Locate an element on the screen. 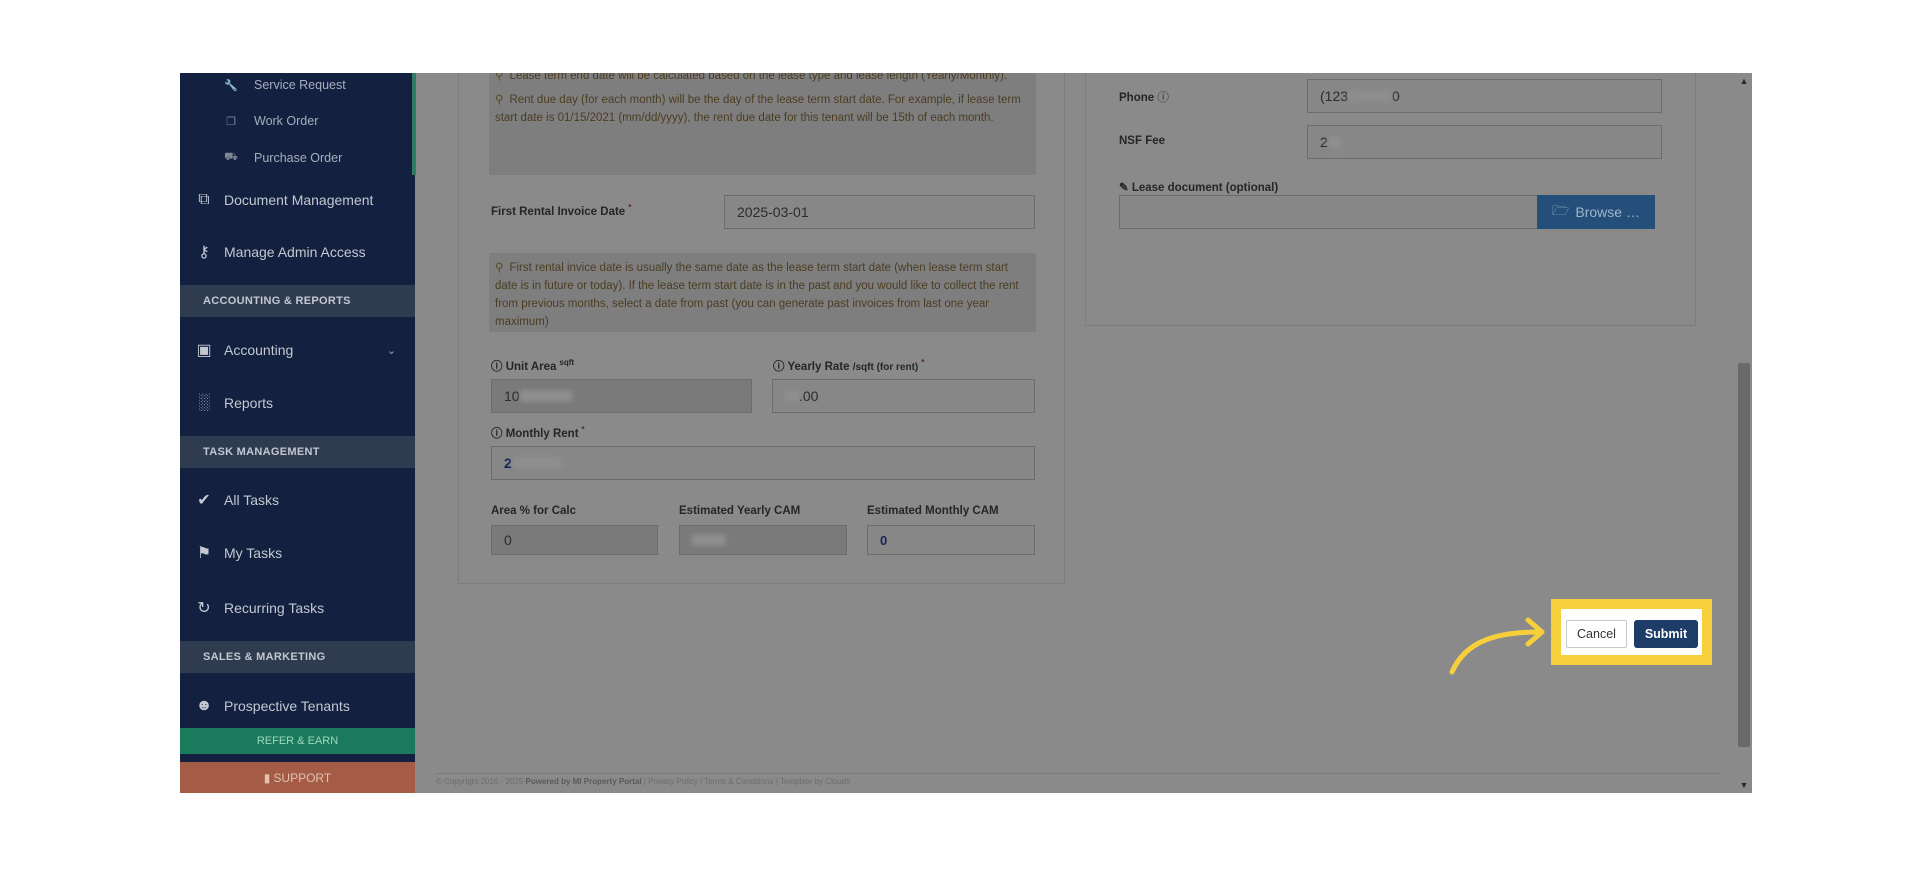  sidebar-item-label: Recurring Tasks is located at coordinates (274, 608).